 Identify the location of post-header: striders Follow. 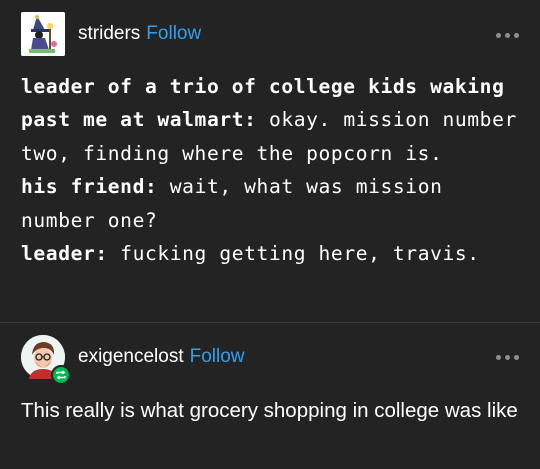
(111, 34).